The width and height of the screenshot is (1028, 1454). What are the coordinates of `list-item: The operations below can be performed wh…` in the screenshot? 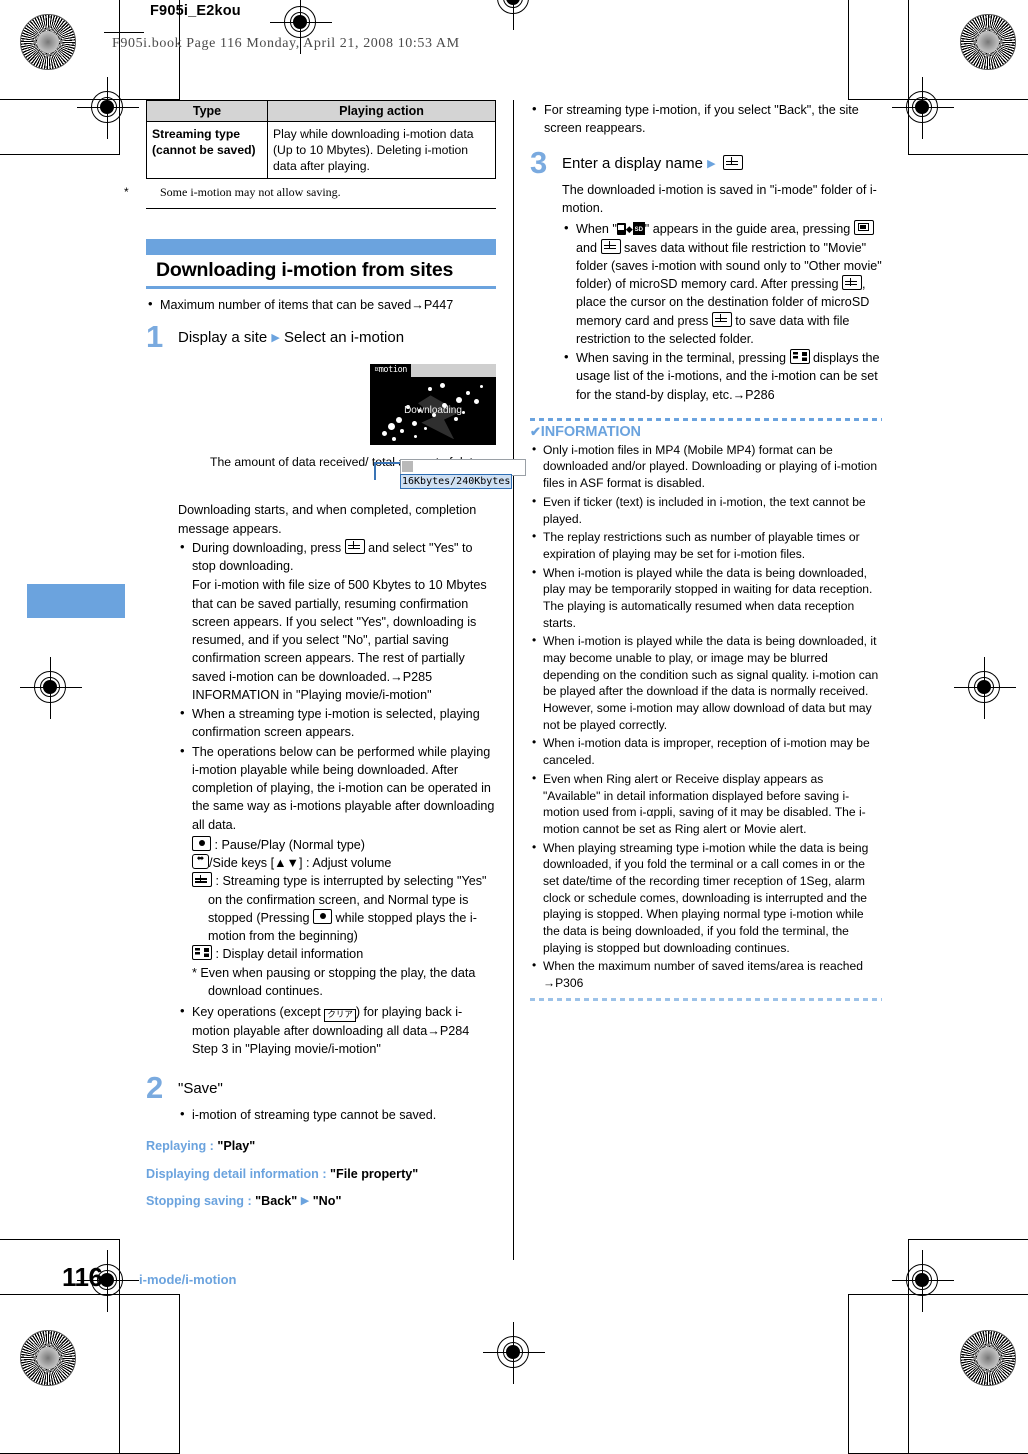 It's located at (337, 788).